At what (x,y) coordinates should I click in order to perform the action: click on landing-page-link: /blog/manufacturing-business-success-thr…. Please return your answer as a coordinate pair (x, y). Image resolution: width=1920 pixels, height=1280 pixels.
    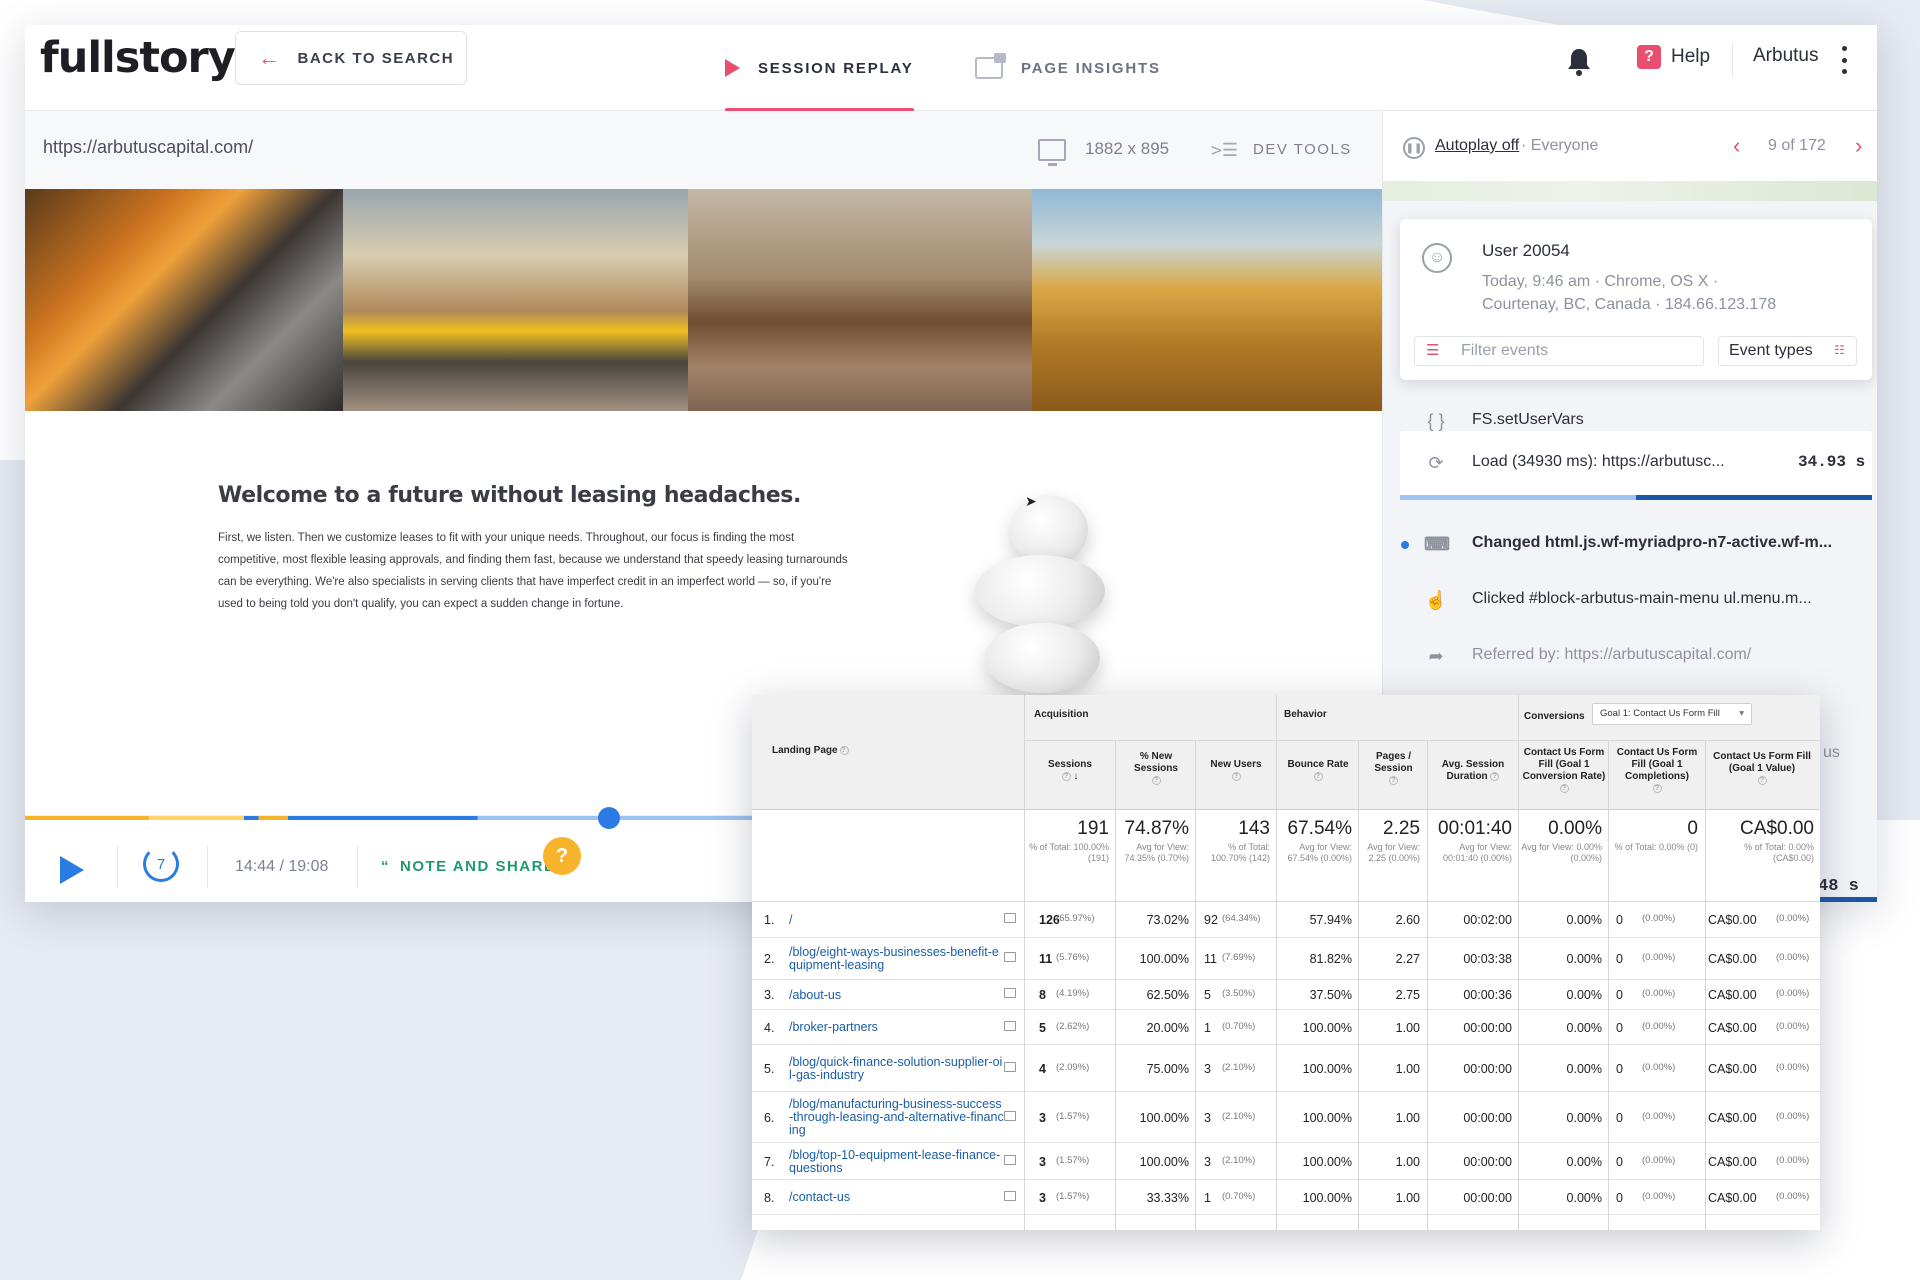
    Looking at the image, I should click on (896, 1117).